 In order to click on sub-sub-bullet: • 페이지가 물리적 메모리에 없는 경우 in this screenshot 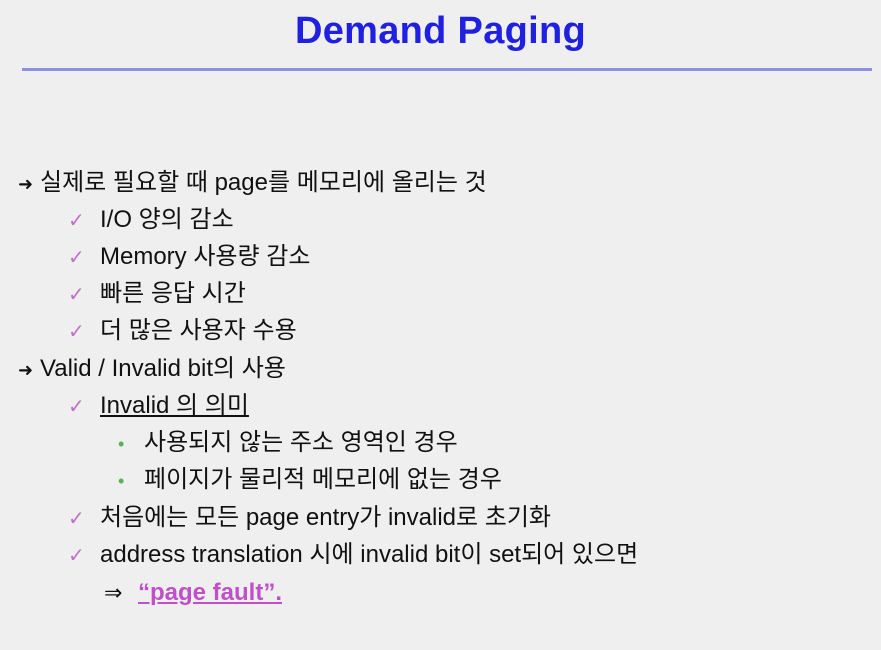, I will do `click(310, 480)`.